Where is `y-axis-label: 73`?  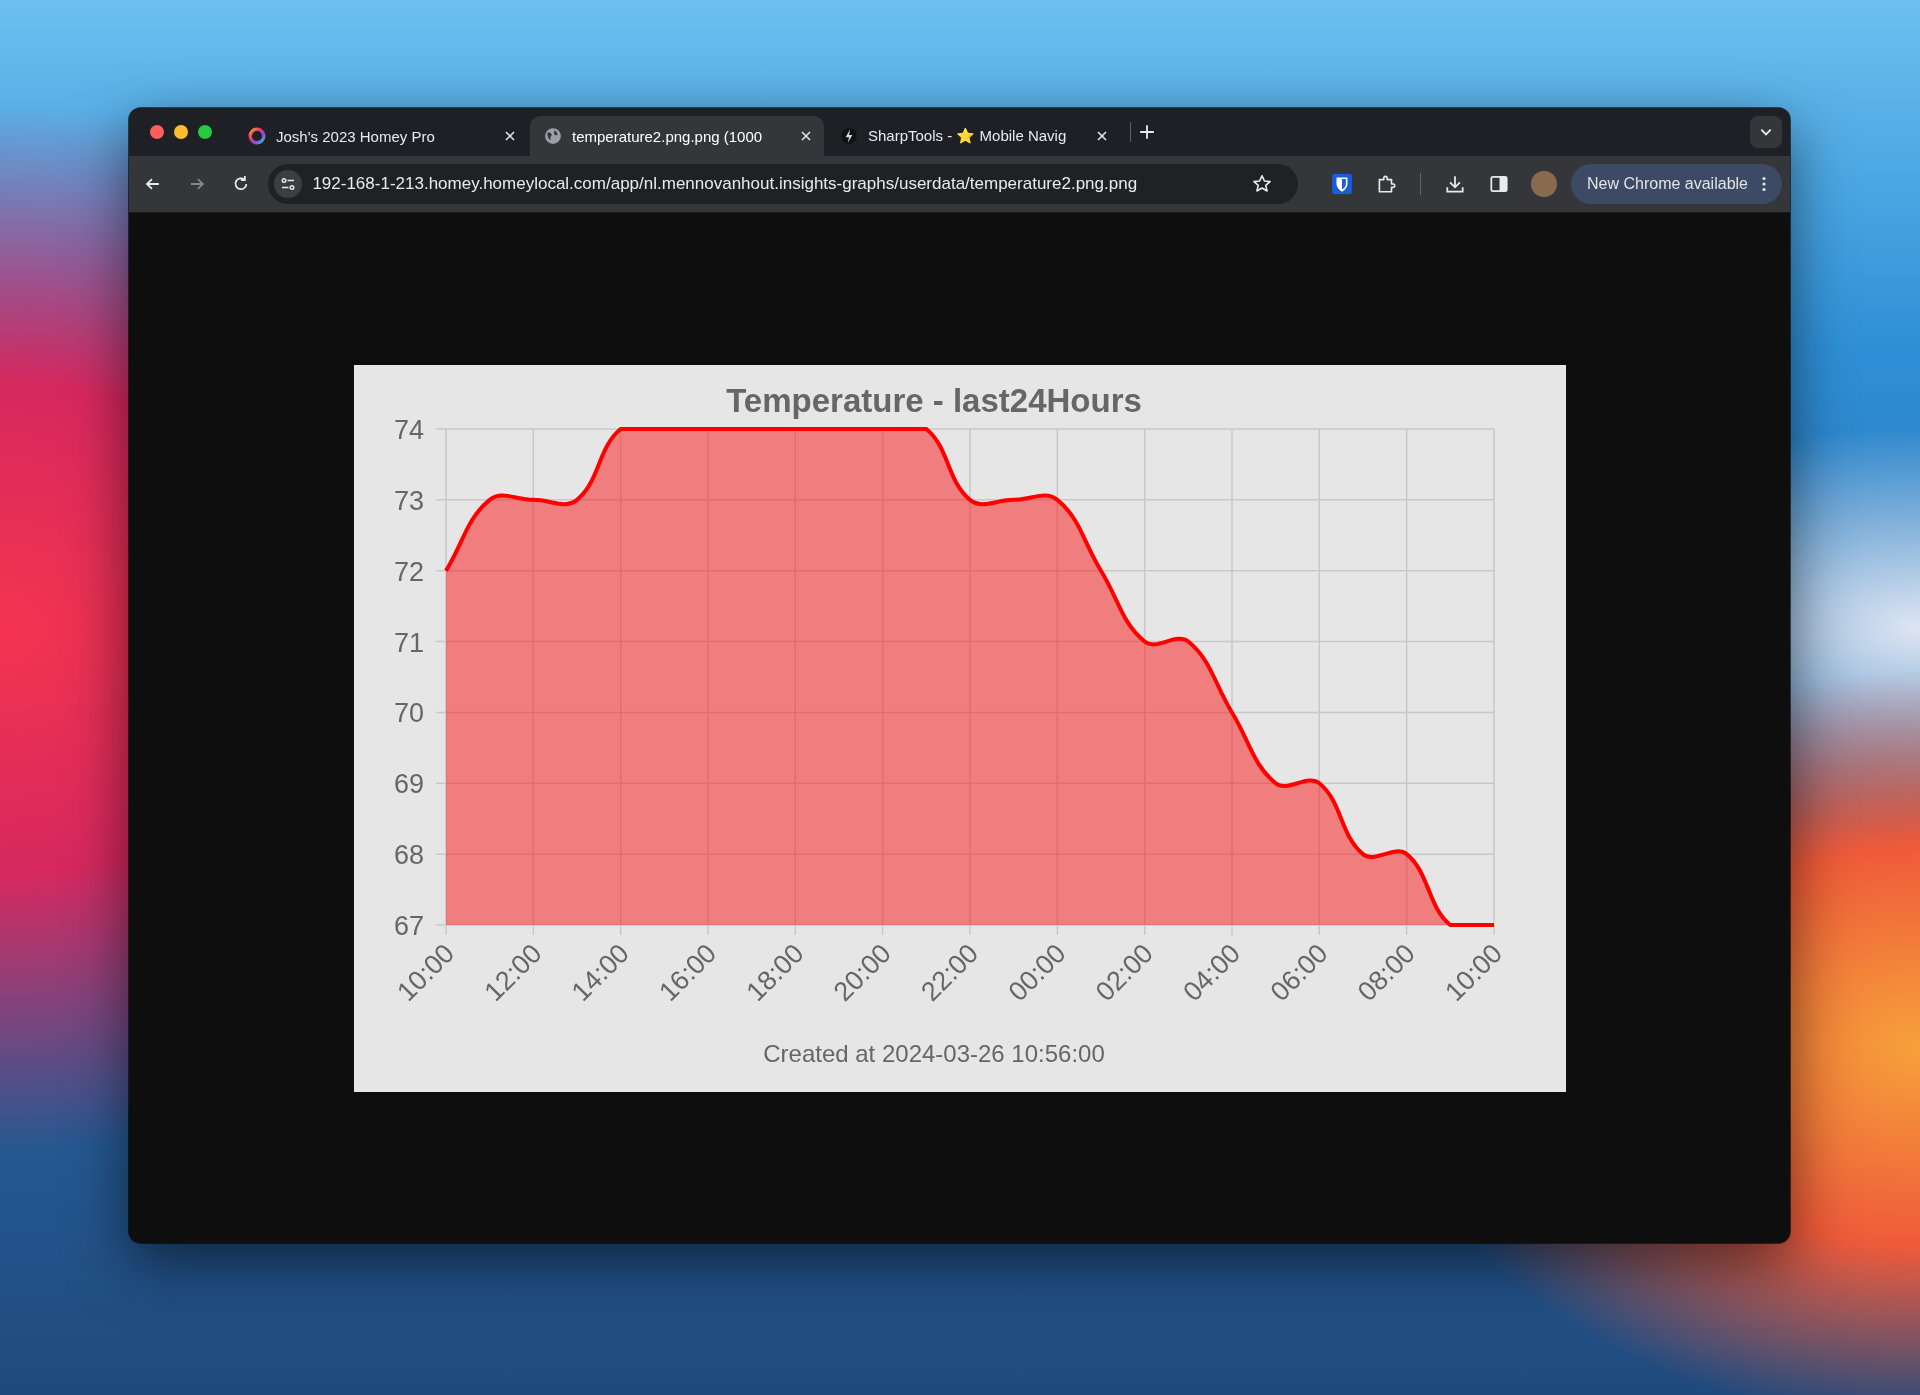 y-axis-label: 73 is located at coordinates (408, 500).